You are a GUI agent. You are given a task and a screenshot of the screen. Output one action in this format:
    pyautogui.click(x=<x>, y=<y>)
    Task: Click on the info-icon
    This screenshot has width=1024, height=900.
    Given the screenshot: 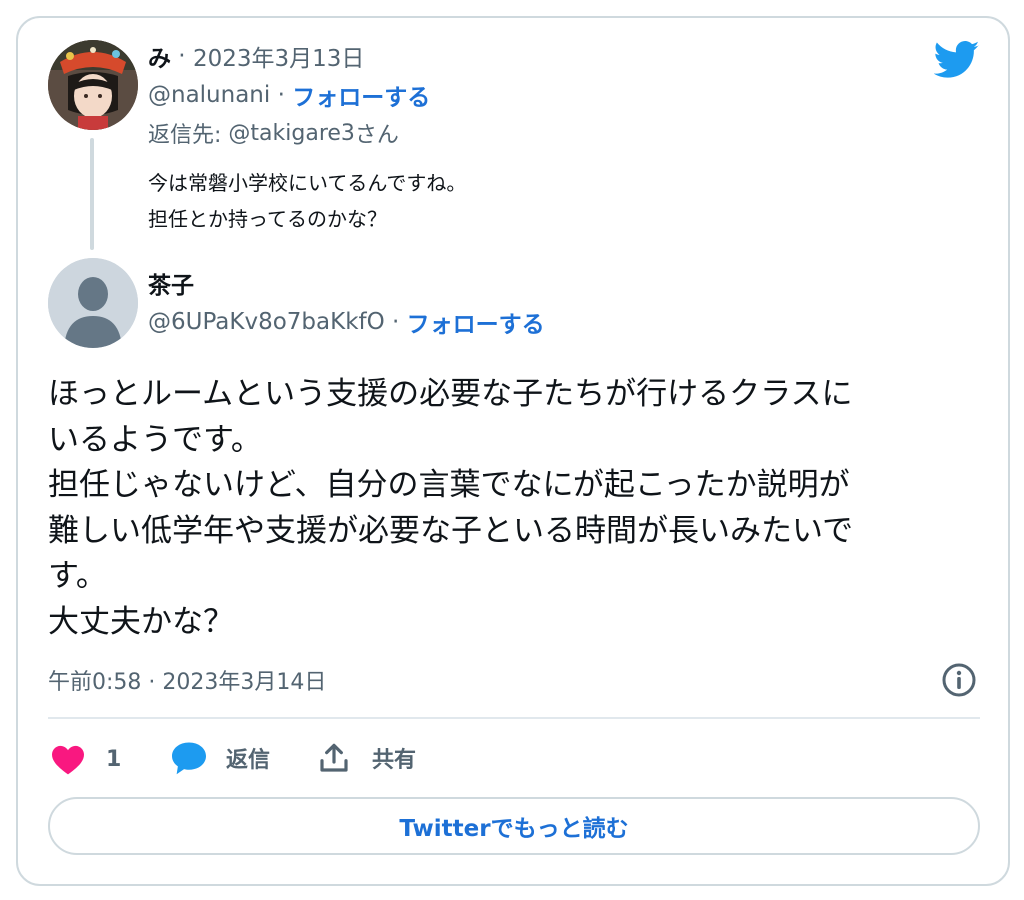 What is the action you would take?
    pyautogui.click(x=959, y=680)
    